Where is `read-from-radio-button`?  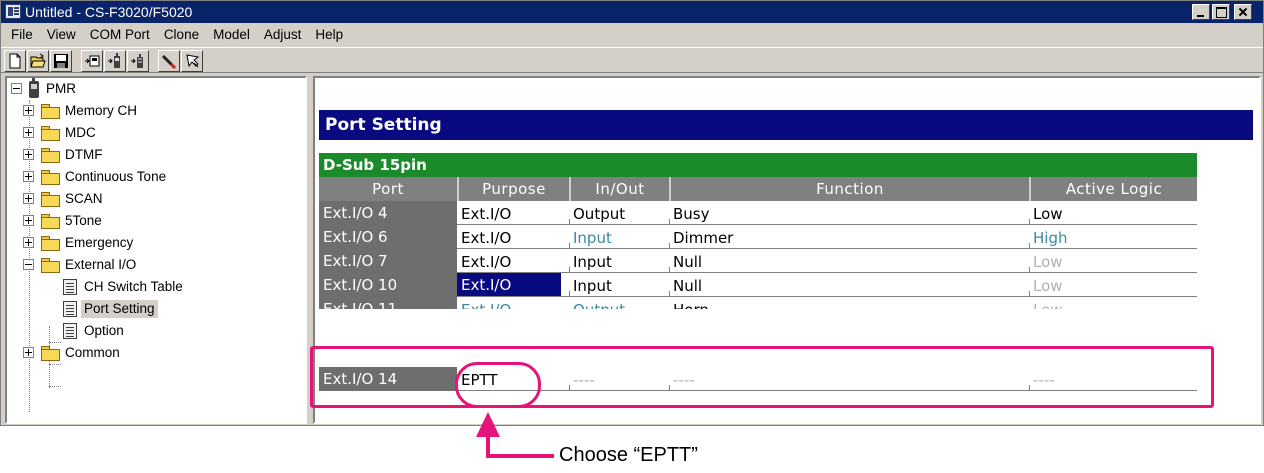 read-from-radio-button is located at coordinates (92, 61).